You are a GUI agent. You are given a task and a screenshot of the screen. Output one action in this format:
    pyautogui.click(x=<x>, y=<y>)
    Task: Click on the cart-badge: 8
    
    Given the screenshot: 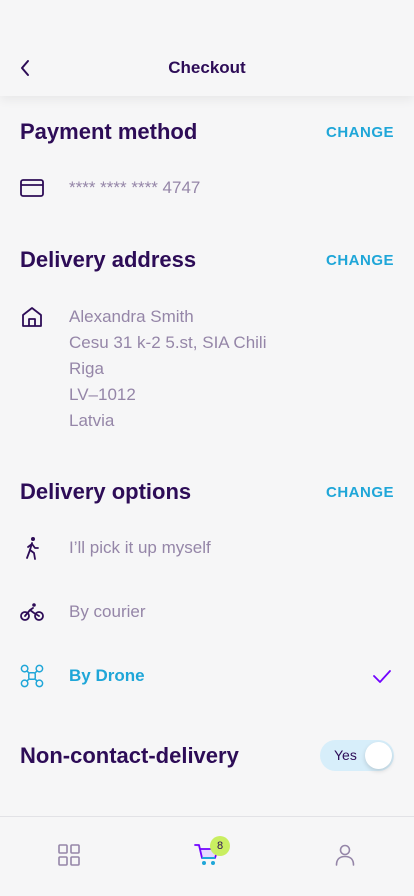 What is the action you would take?
    pyautogui.click(x=220, y=846)
    